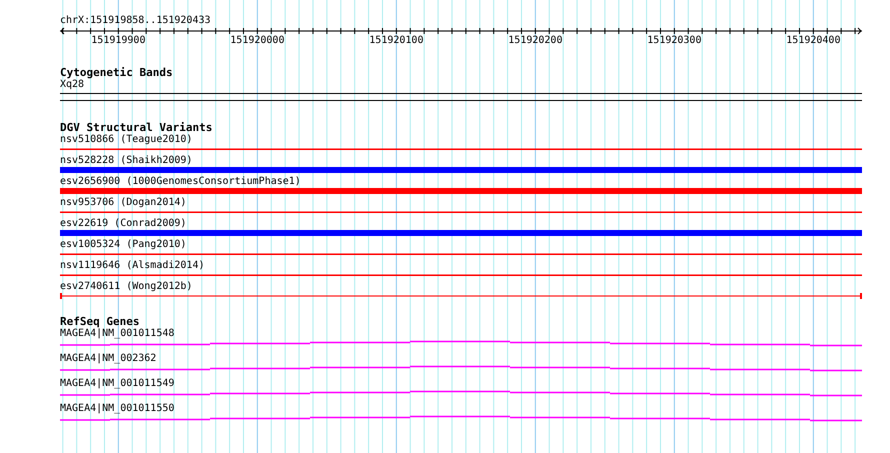 Image resolution: width=890 pixels, height=453 pixels. I want to click on track-title: Cytogenetic Bands, so click(116, 73).